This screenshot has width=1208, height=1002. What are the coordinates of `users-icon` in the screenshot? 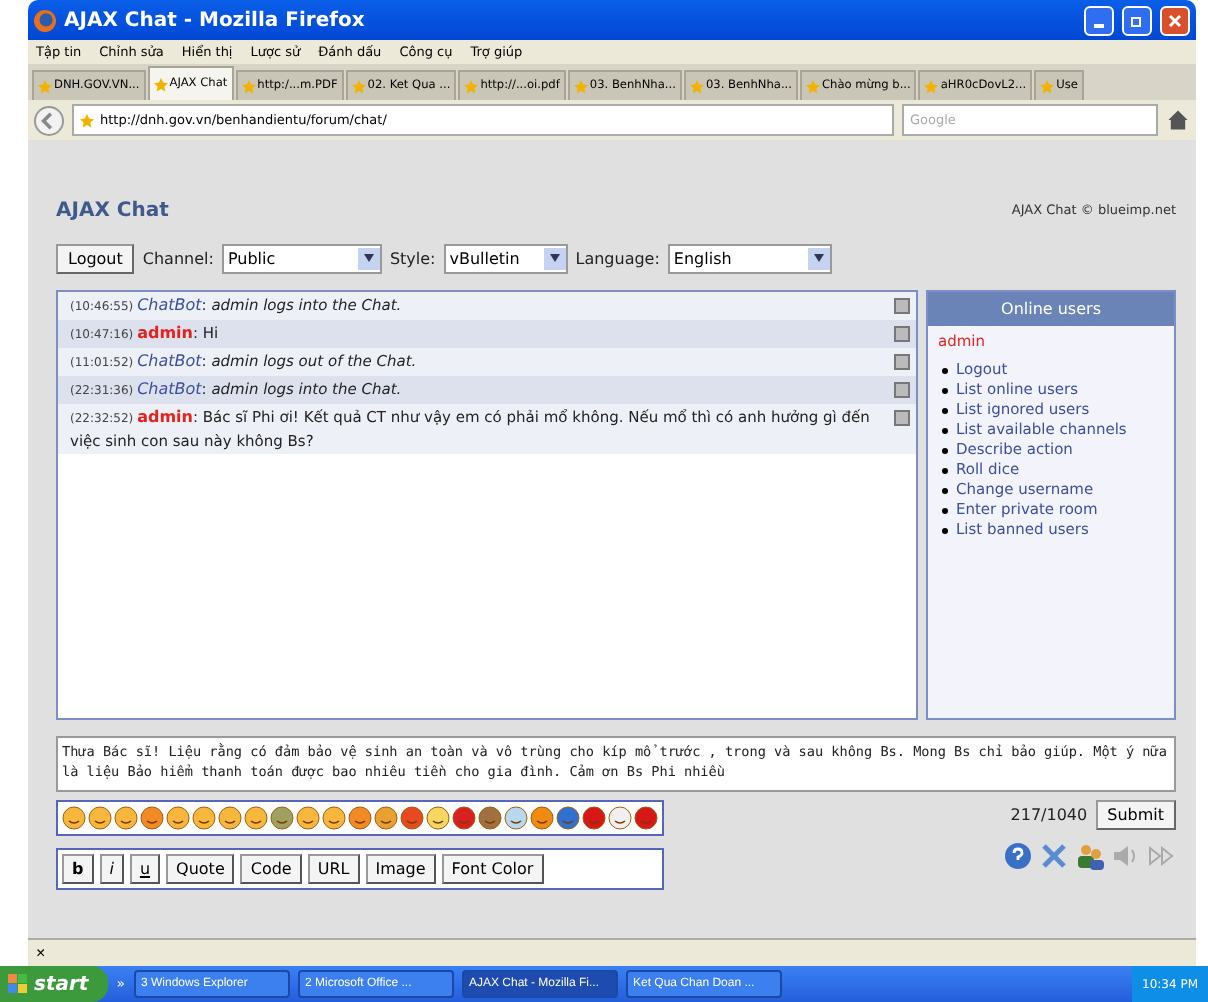 It's located at (1090, 856).